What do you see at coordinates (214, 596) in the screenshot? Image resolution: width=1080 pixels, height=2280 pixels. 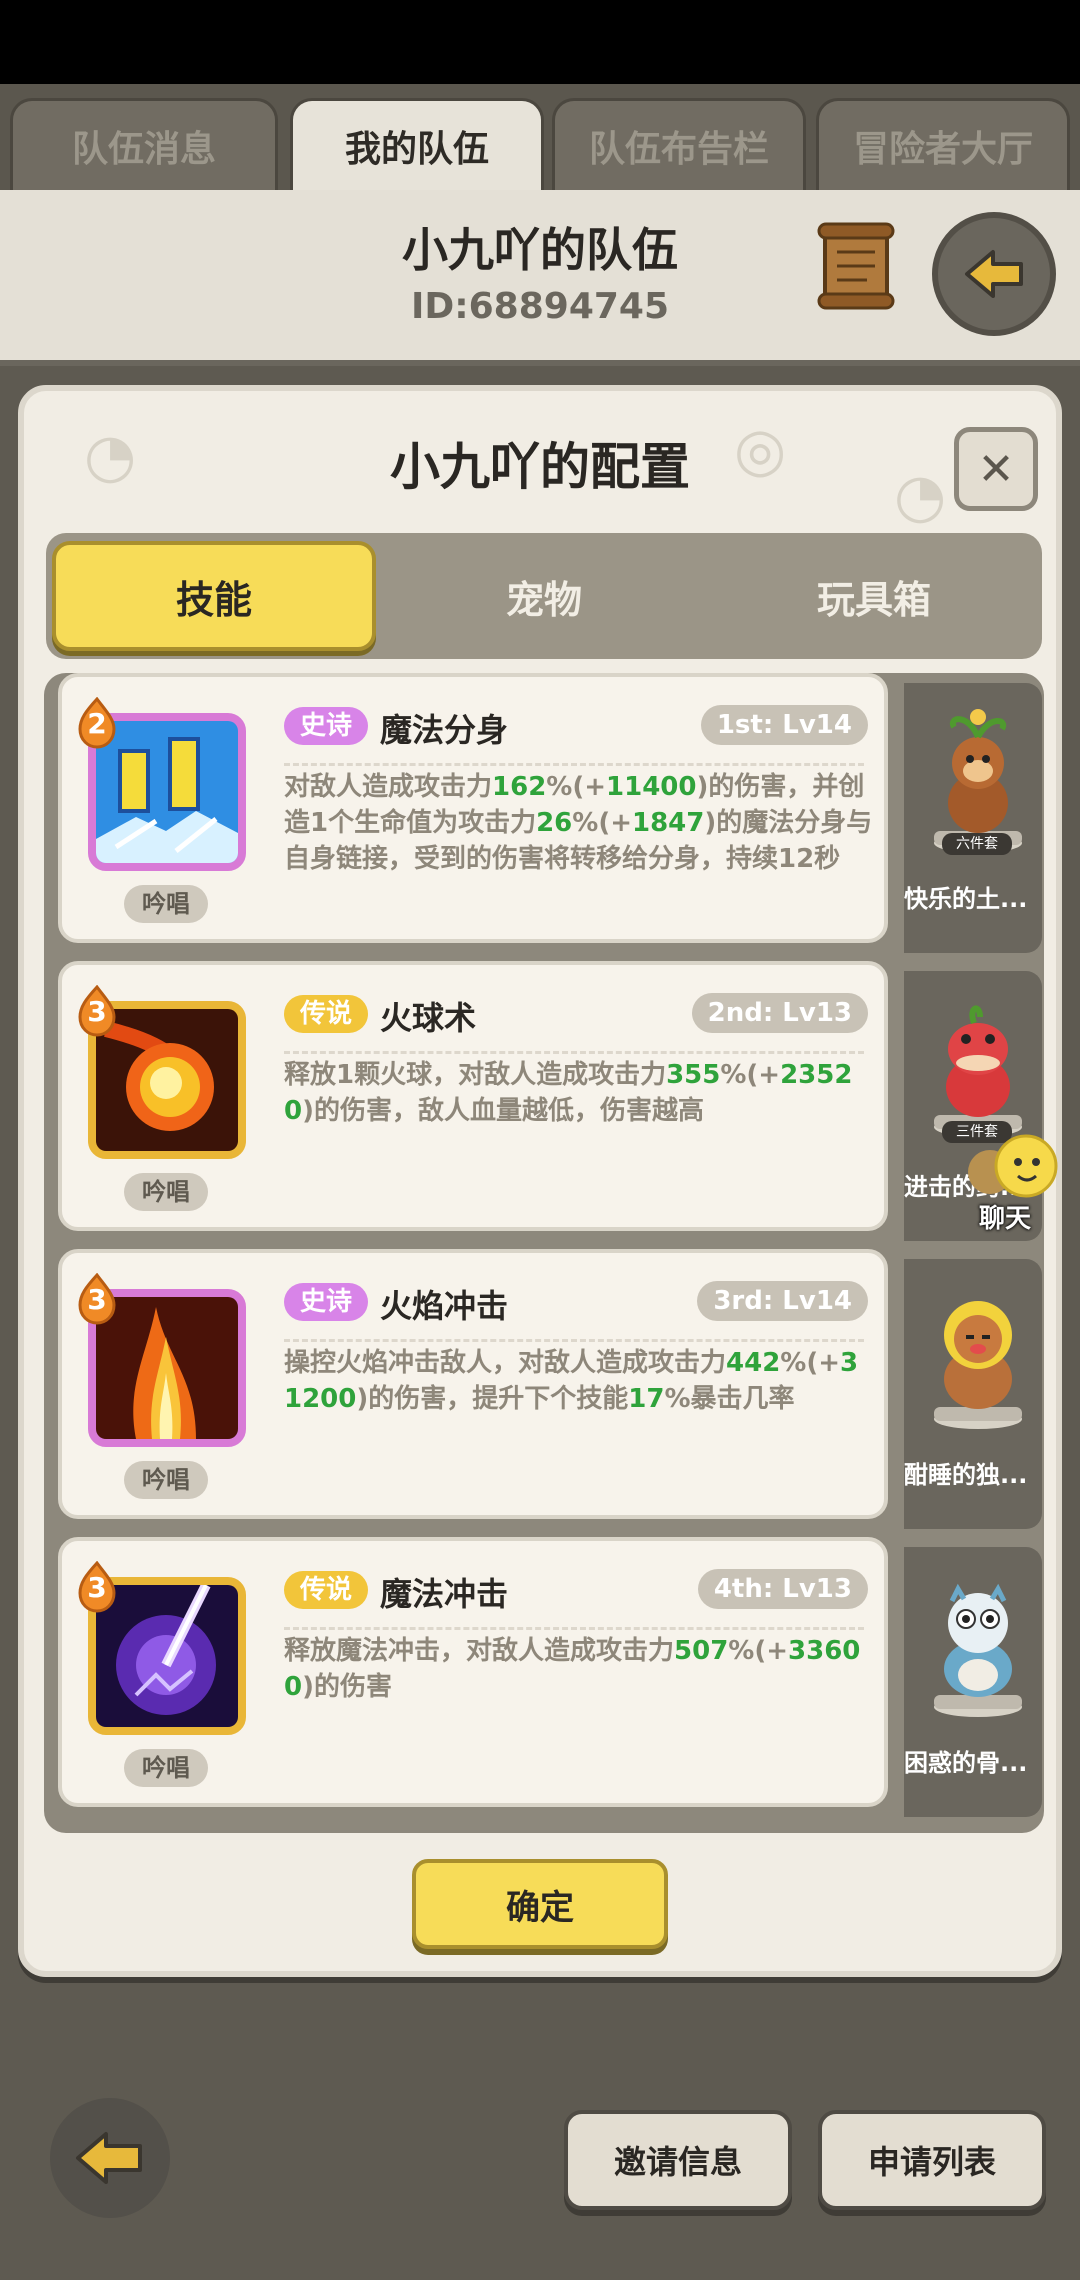 I see `tab-skills: 技能` at bounding box center [214, 596].